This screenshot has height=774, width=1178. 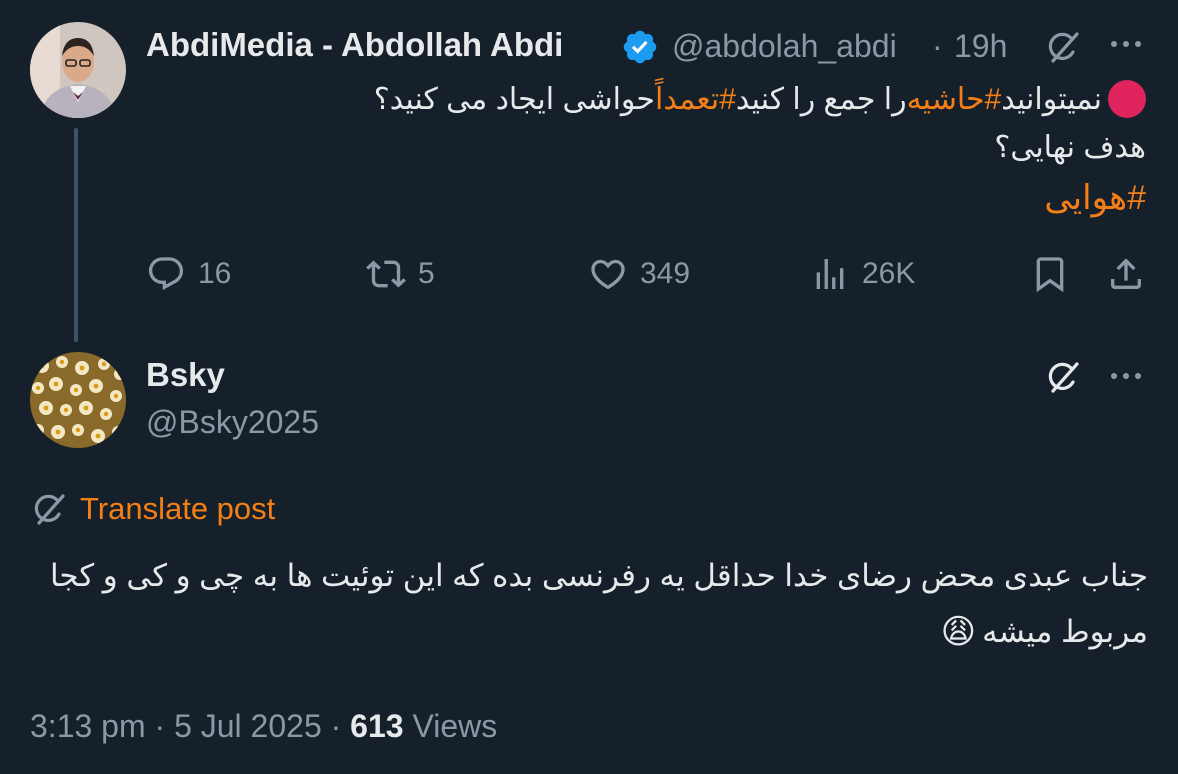 I want to click on post-time: 19h, so click(x=980, y=46).